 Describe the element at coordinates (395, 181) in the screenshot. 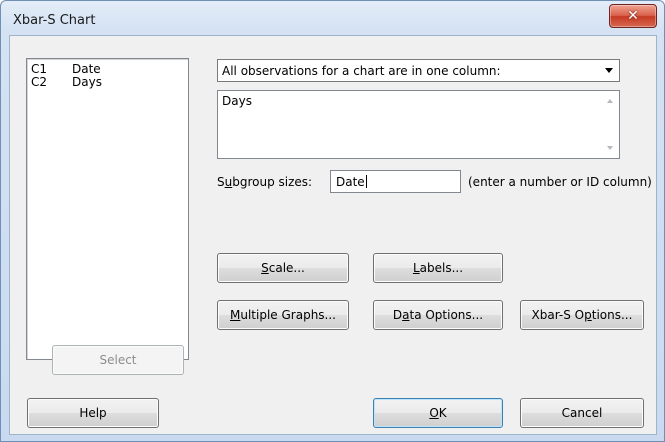

I see `subgroup-sizes-input: Date` at that location.